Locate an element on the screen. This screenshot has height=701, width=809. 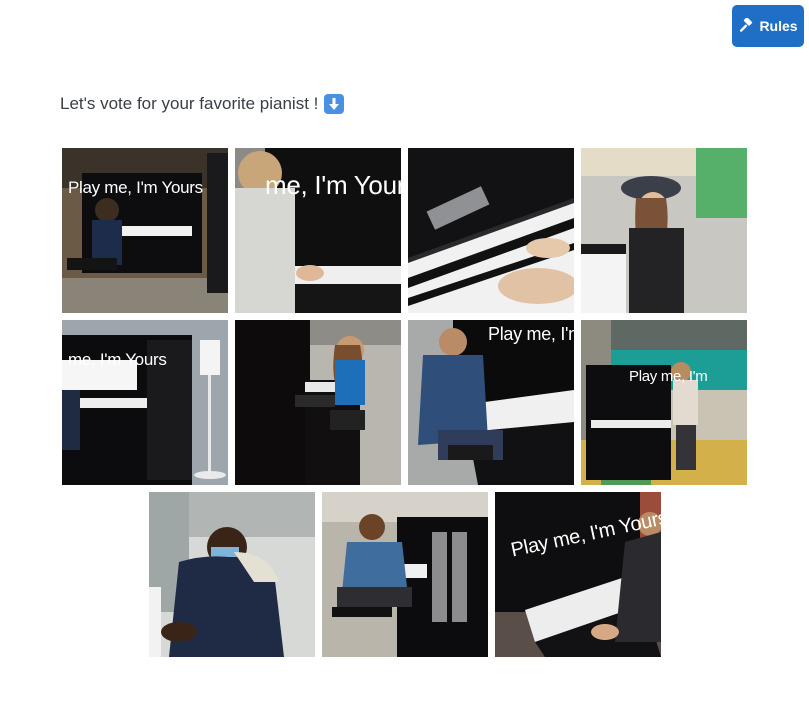
pianist-photo-4-image is located at coordinates (664, 230).